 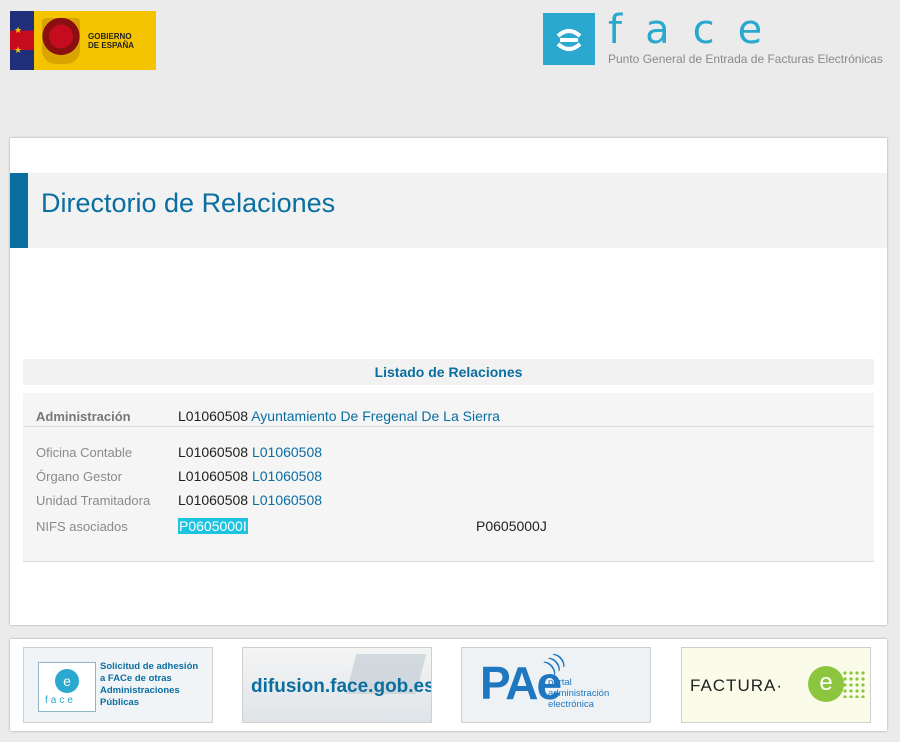 What do you see at coordinates (82, 526) in the screenshot?
I see `nifs-label: NIFS asociados` at bounding box center [82, 526].